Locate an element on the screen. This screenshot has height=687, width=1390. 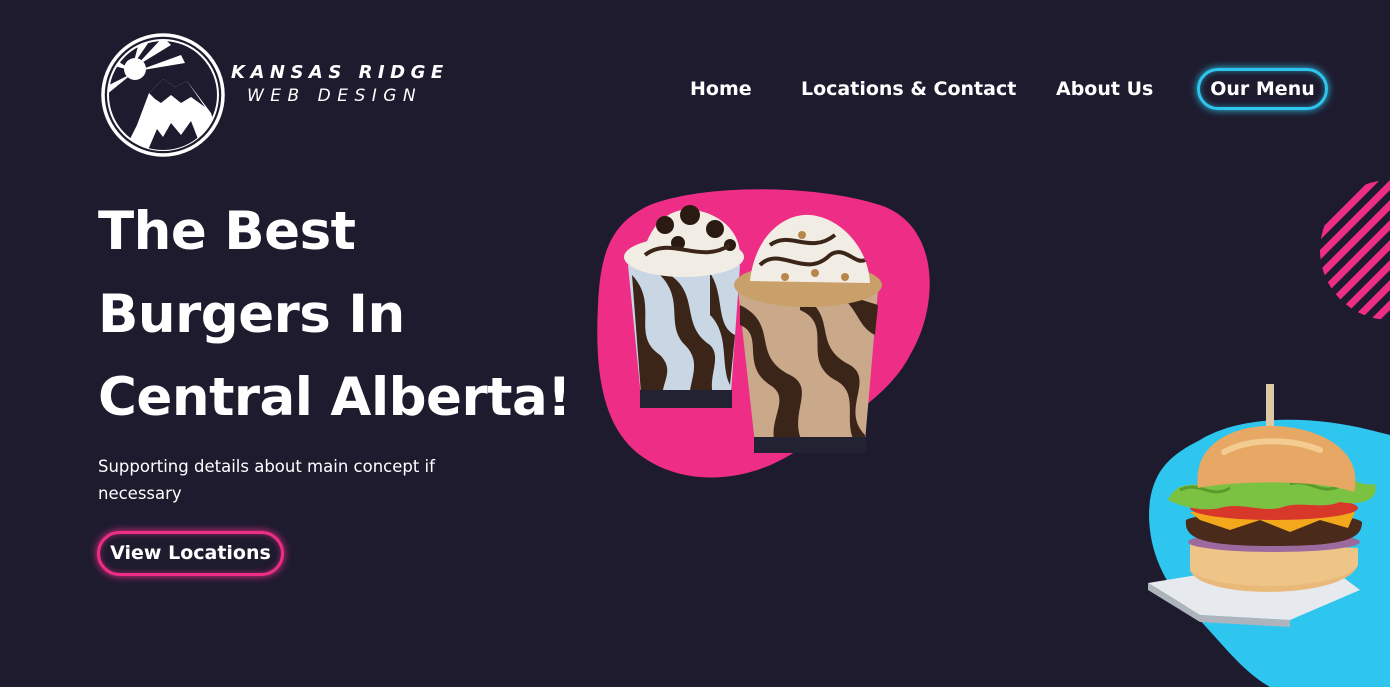
logo is located at coordinates (163, 95).